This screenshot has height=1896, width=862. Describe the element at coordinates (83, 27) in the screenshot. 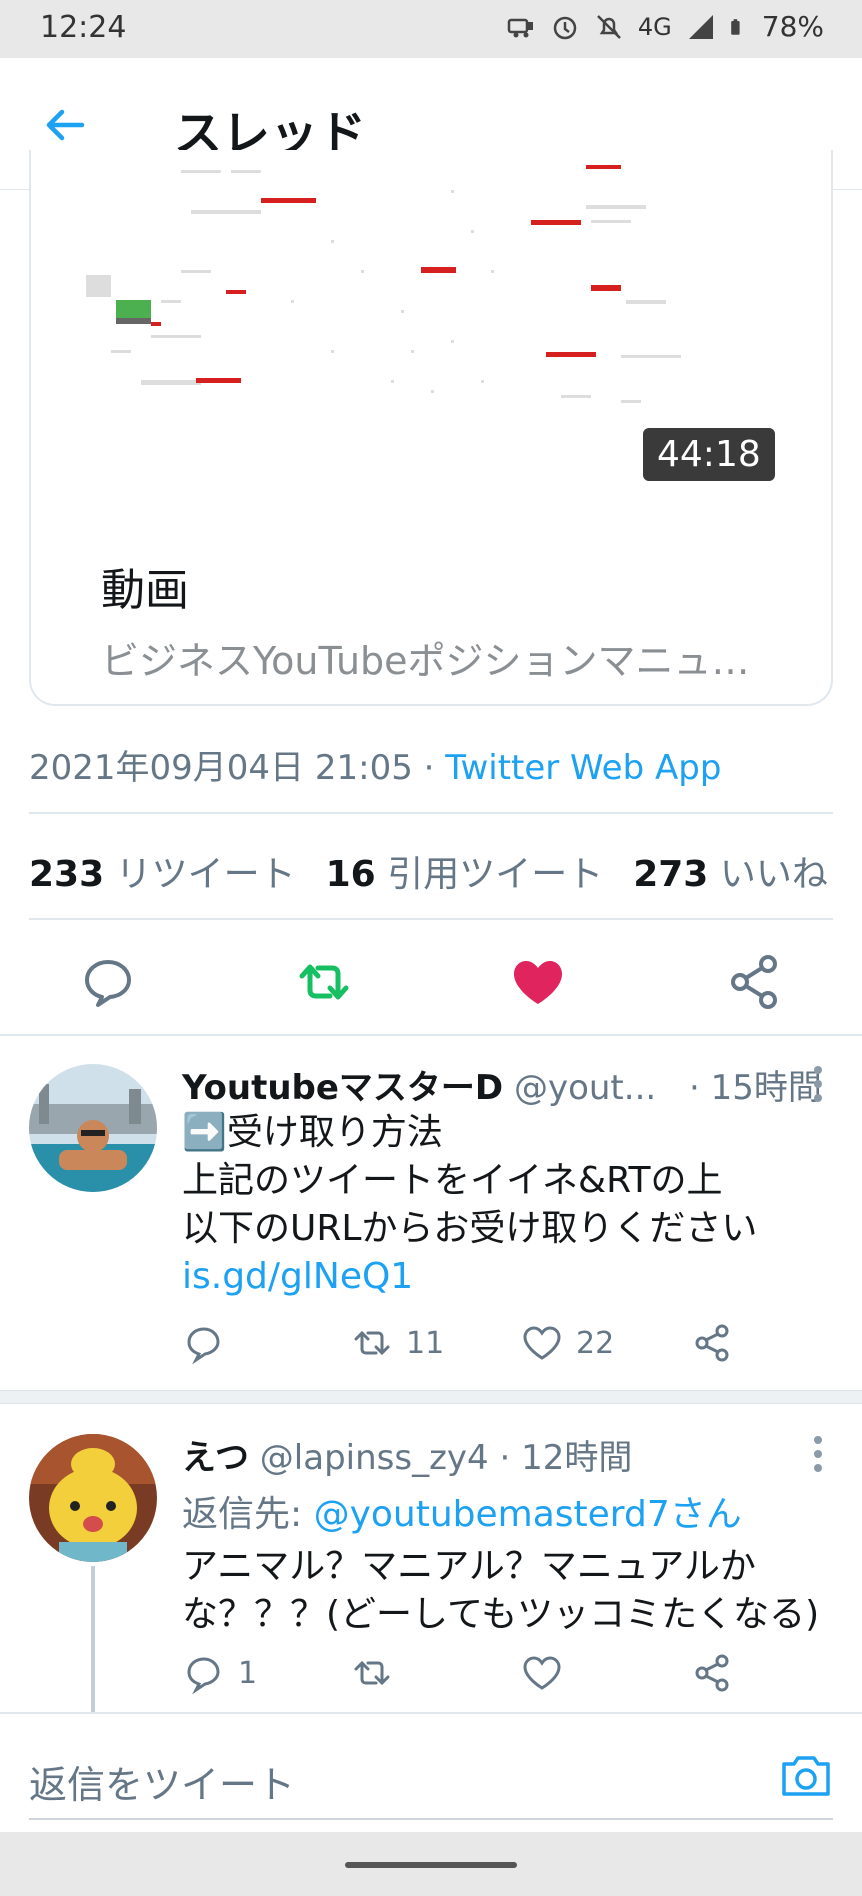

I see `status-time: 12:24` at that location.